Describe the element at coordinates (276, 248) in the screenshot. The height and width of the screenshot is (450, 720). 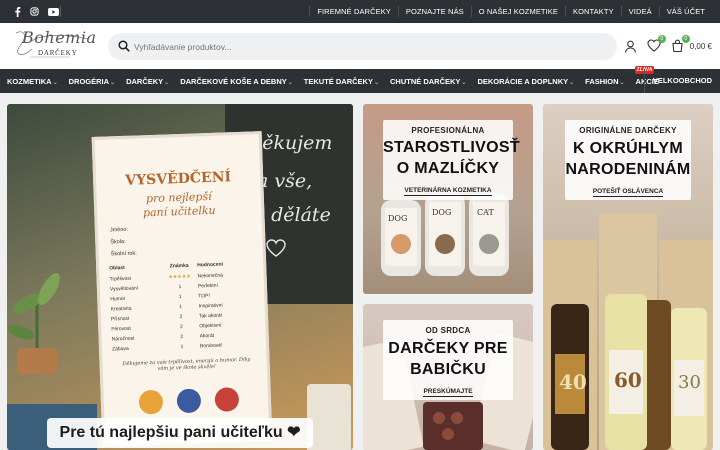
I see `chalk-heart-icon` at that location.